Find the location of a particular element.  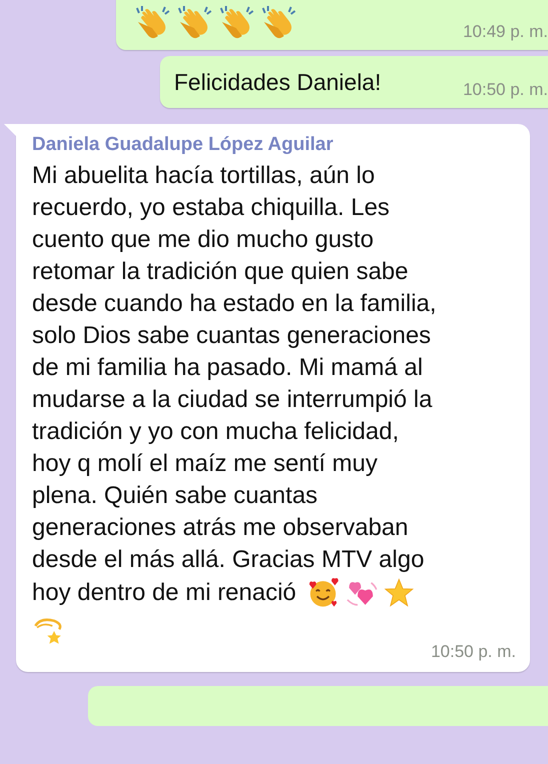

message-text: Felicidades Daniela! is located at coordinates (278, 82).